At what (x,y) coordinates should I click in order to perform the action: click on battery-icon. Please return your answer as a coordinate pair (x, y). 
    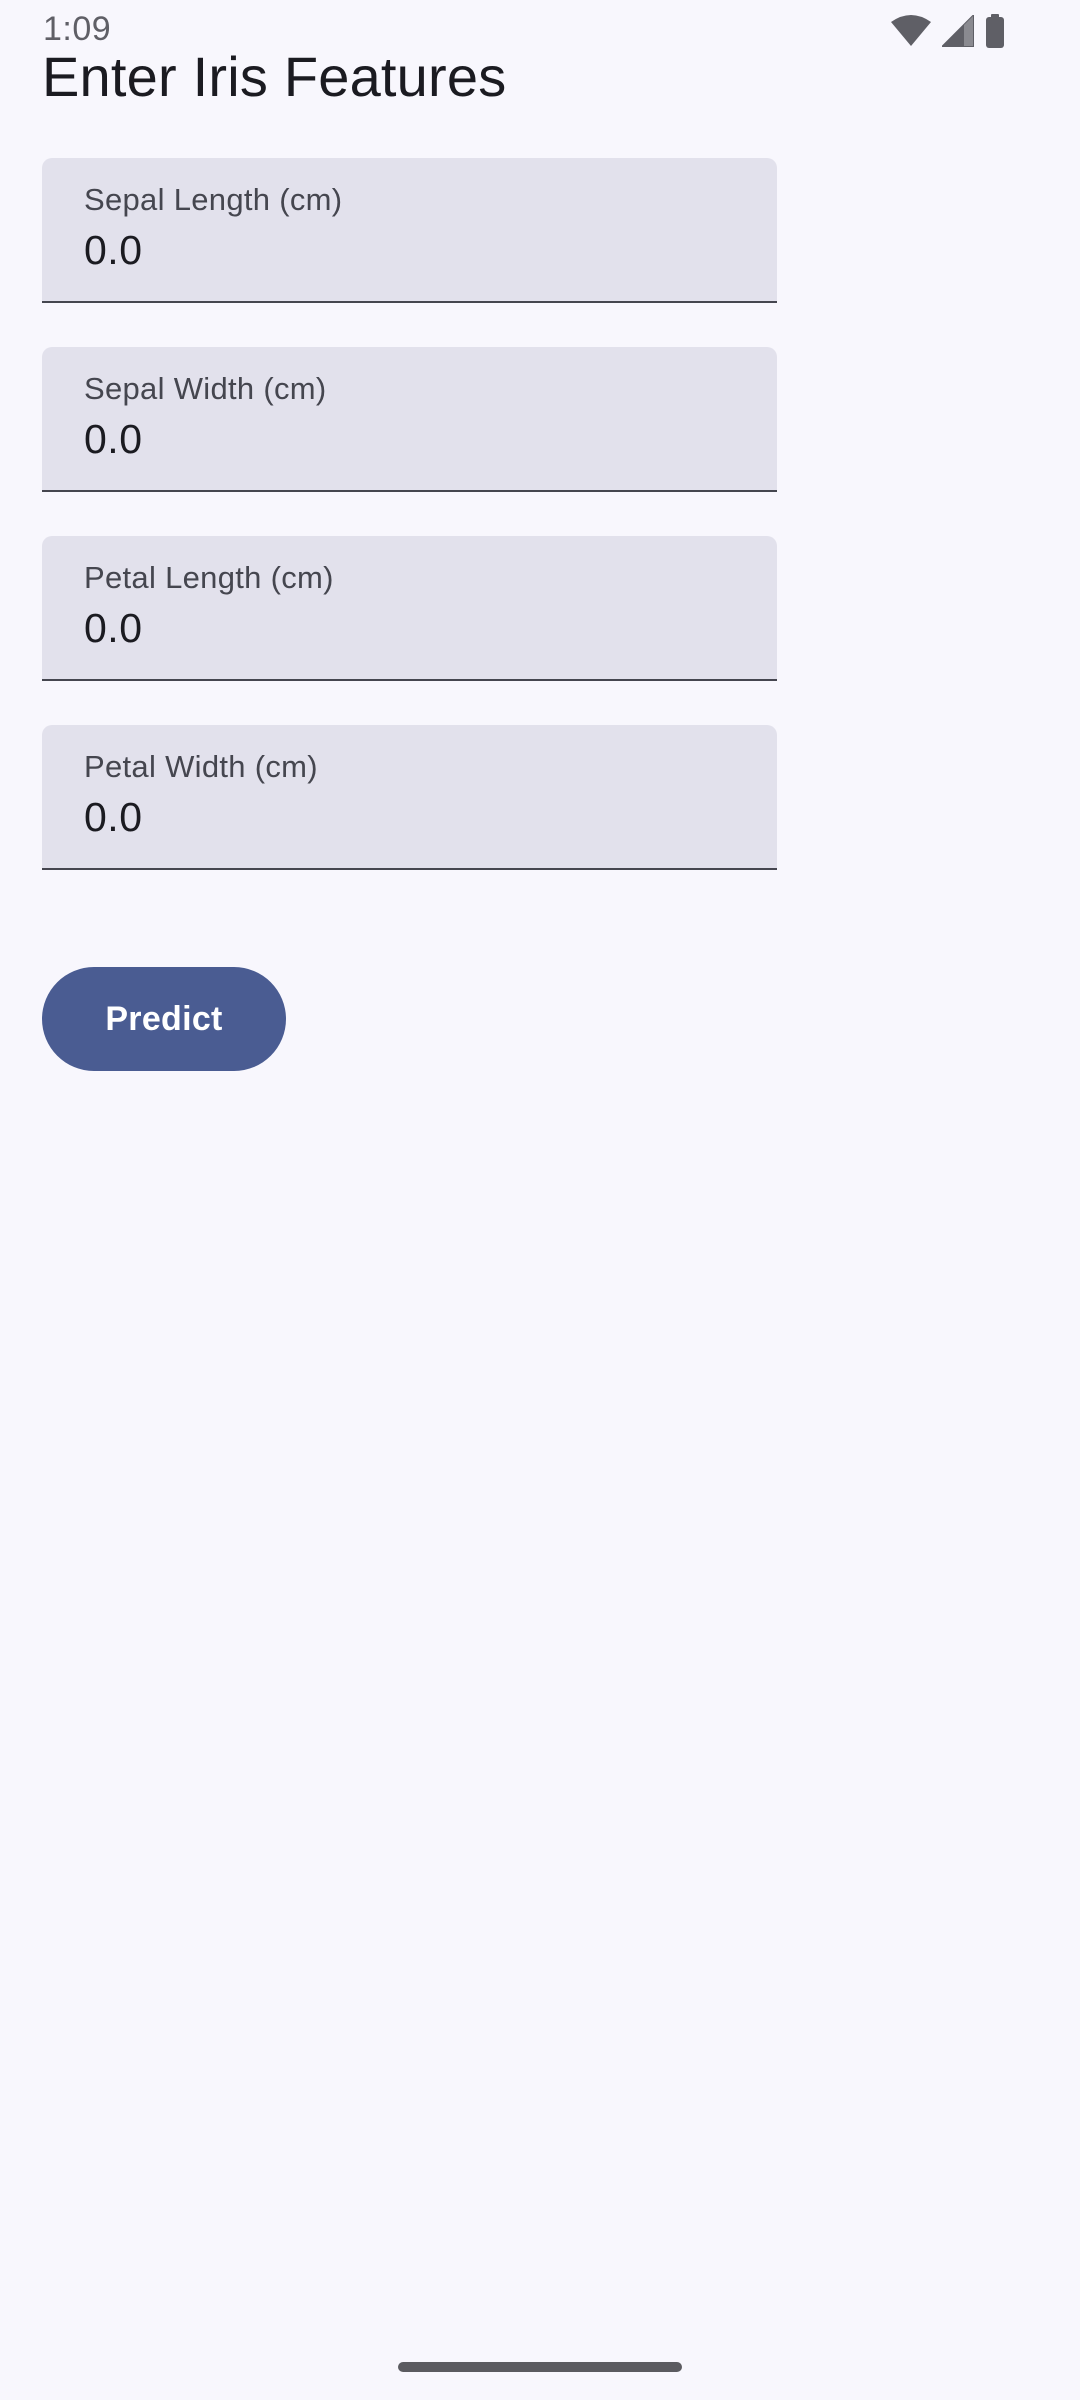
    Looking at the image, I should click on (995, 31).